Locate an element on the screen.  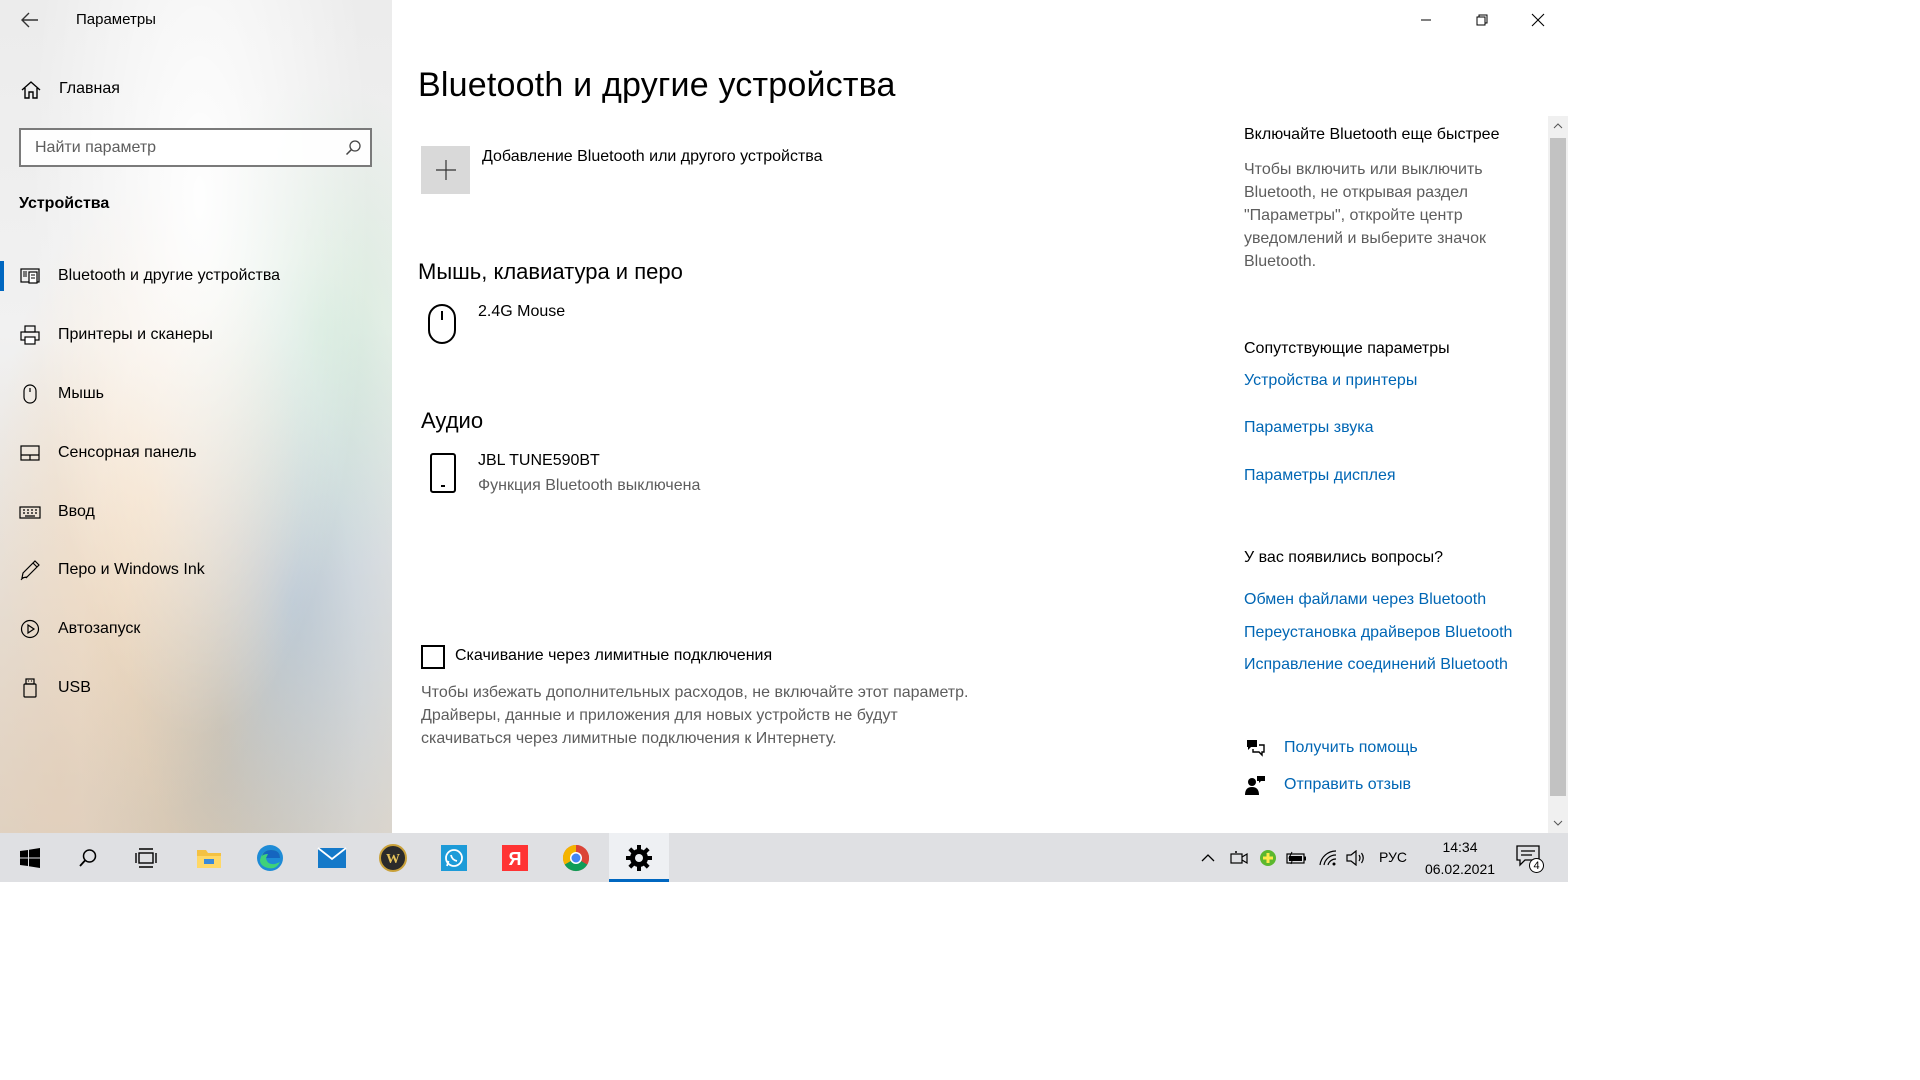
scroll-thumb is located at coordinates (1558, 467).